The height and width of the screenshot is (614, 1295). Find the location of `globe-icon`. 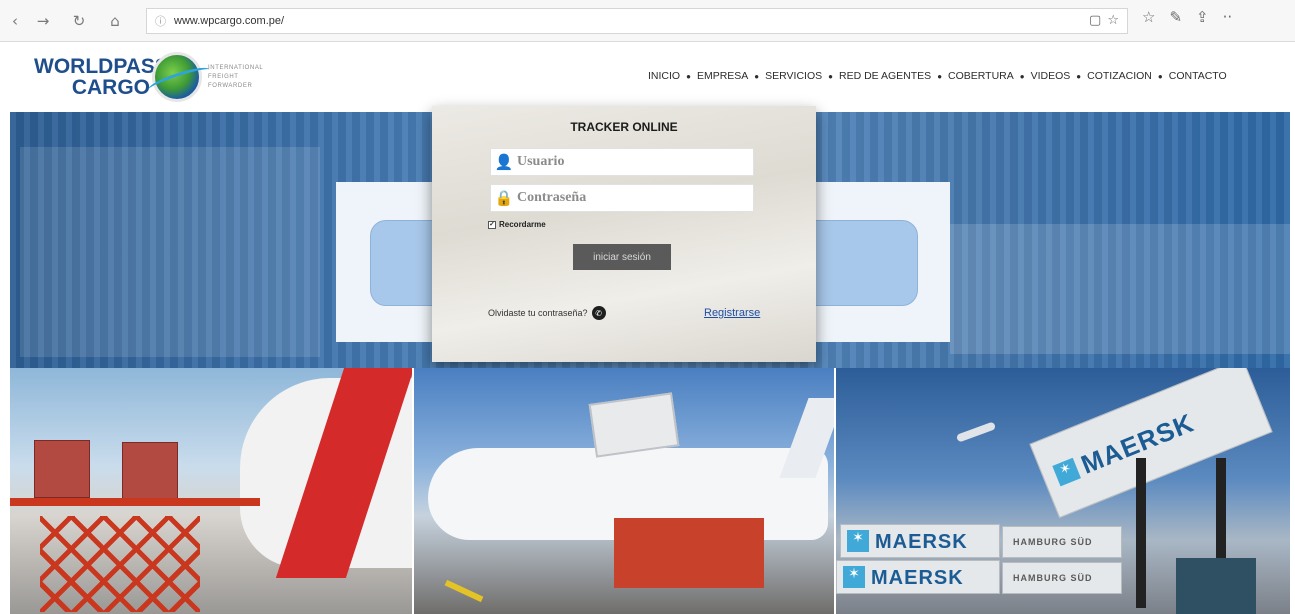

globe-icon is located at coordinates (177, 77).